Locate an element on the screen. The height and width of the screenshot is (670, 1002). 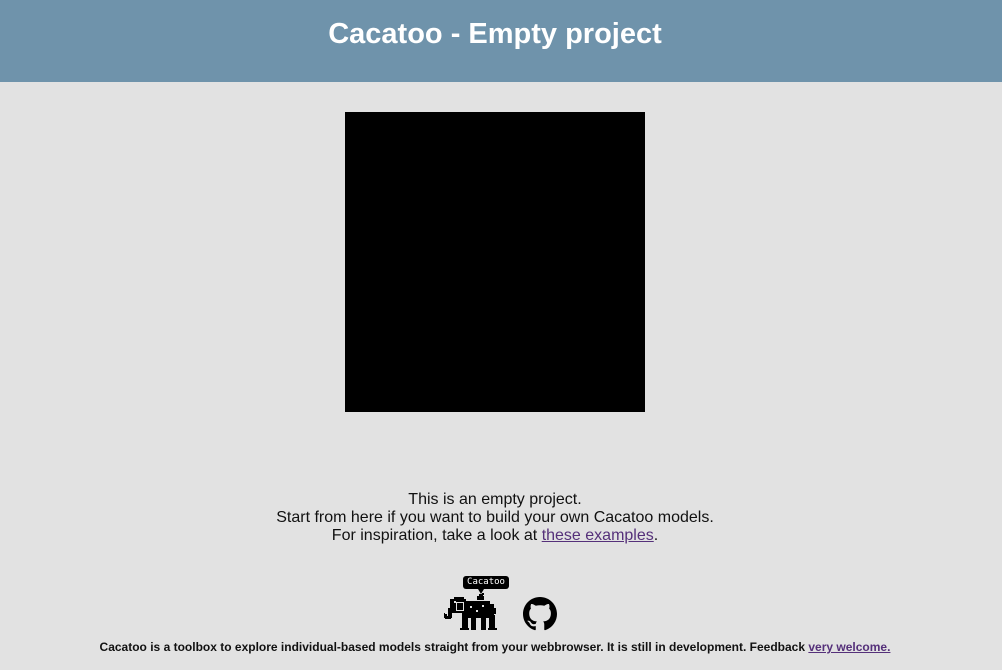
page-header: Cacatoo - Empty project is located at coordinates (501, 41).